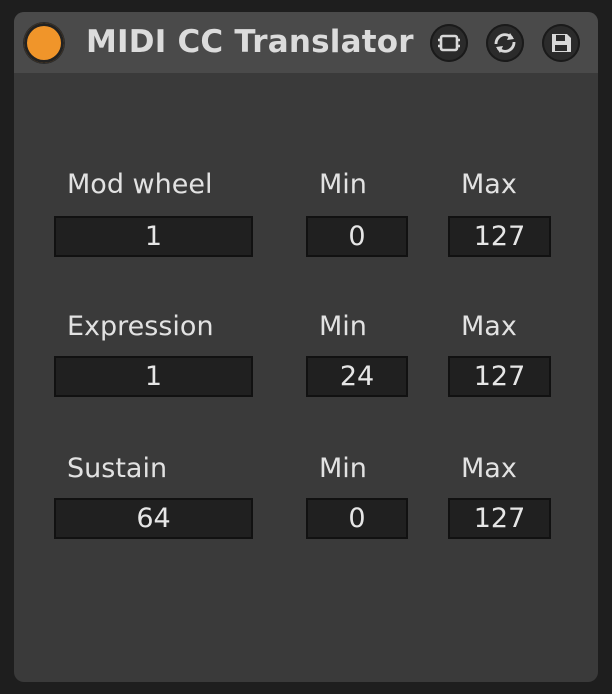 Image resolution: width=612 pixels, height=694 pixels. Describe the element at coordinates (153, 236) in the screenshot. I see `mod-wheel-cc-field: 1` at that location.